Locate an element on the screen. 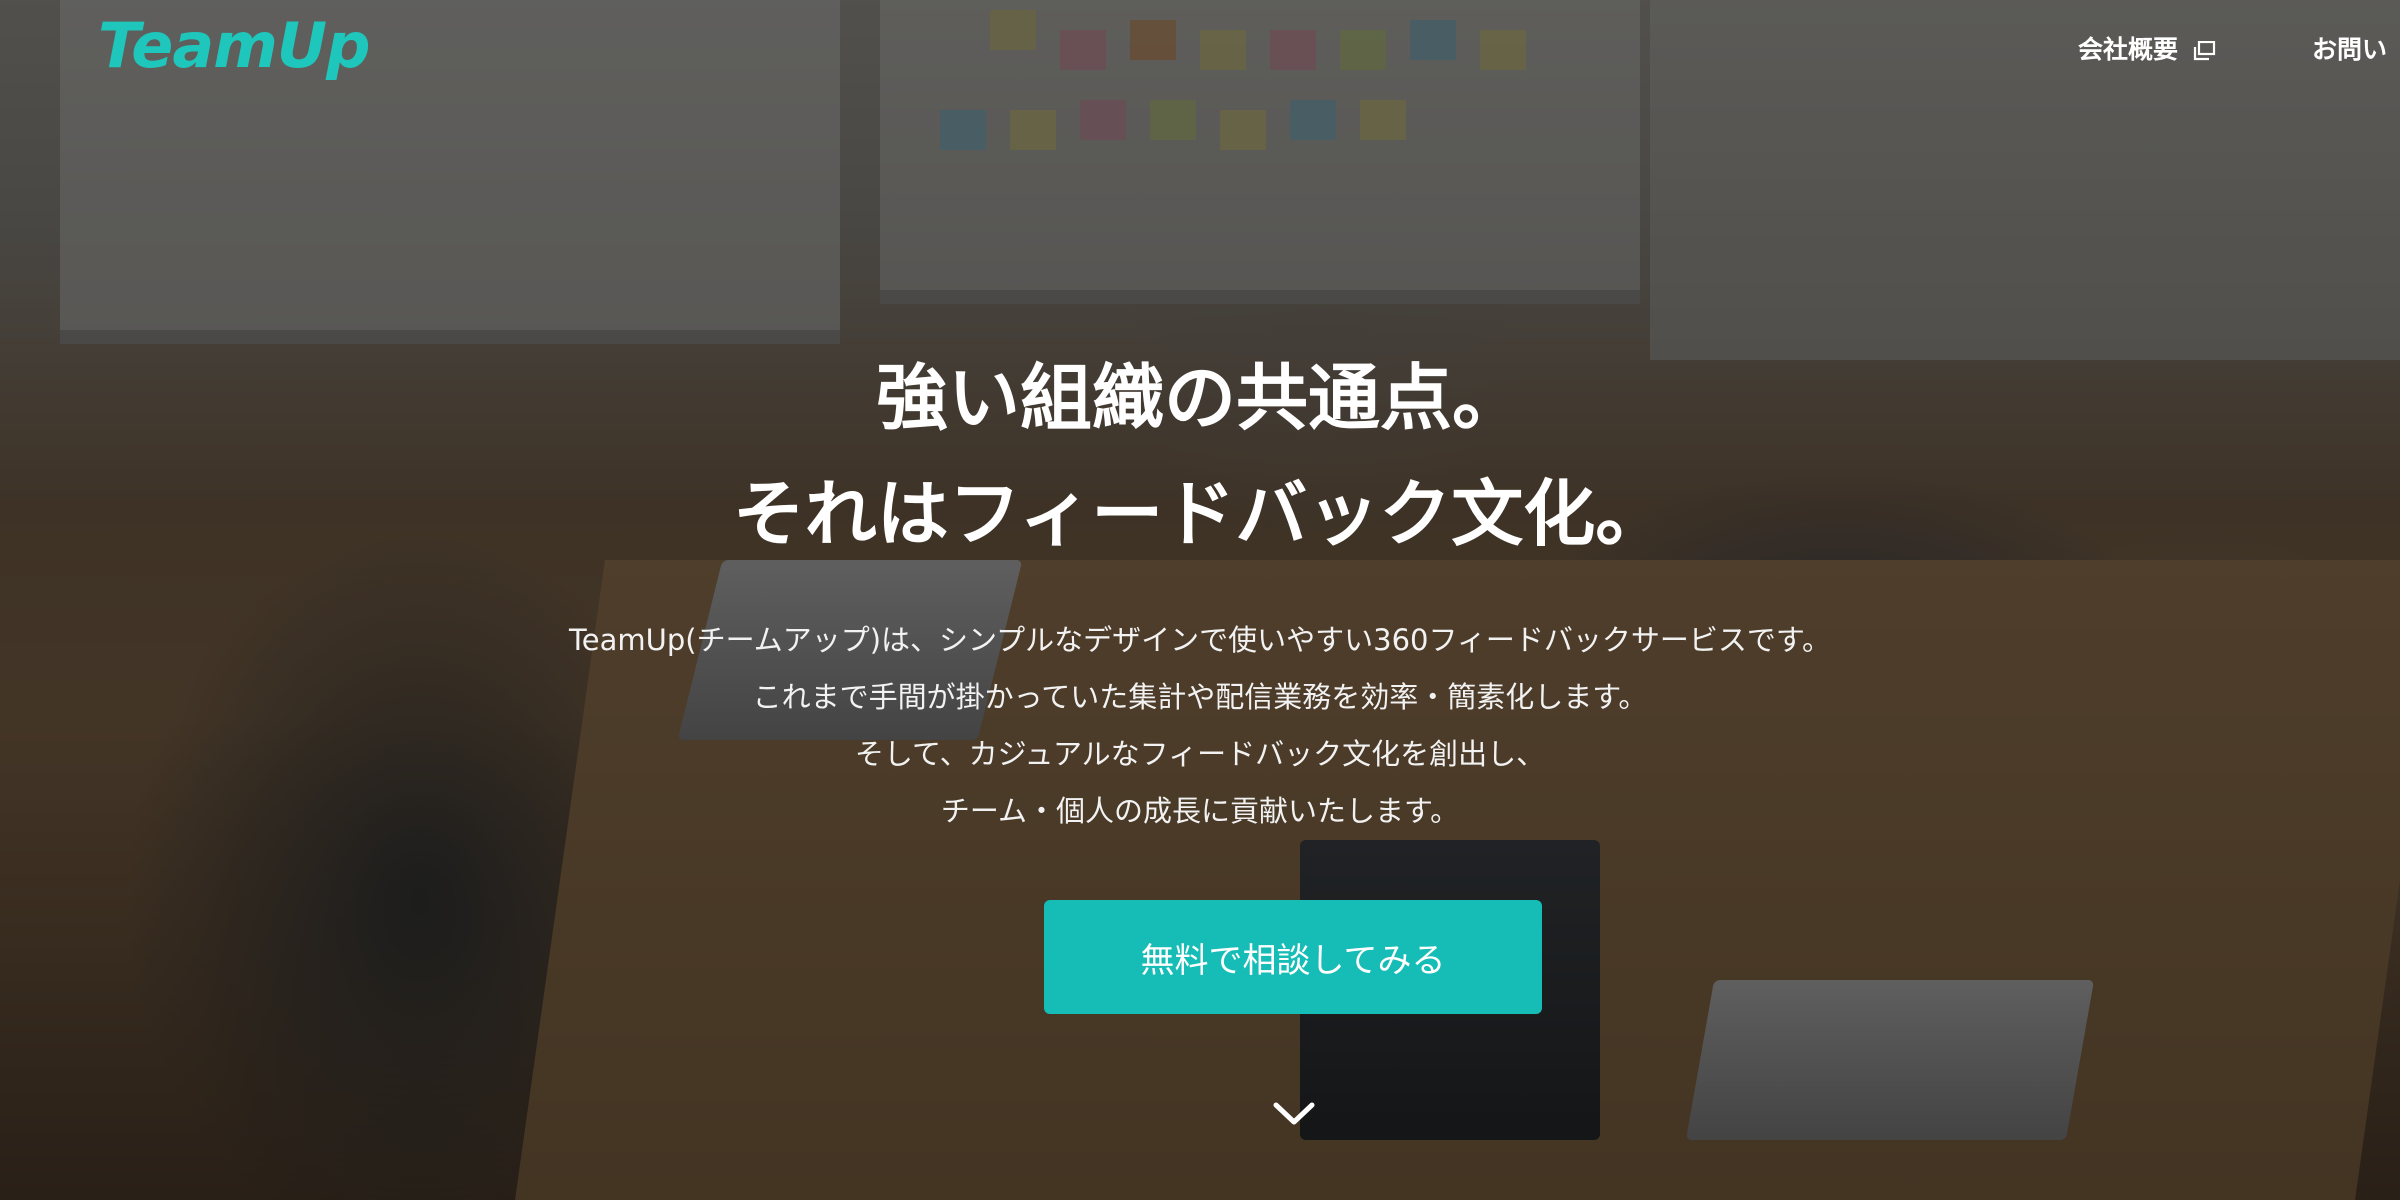  description-line: そして、カジュアルなフィードバック文化を創出し、 is located at coordinates (1200, 754).